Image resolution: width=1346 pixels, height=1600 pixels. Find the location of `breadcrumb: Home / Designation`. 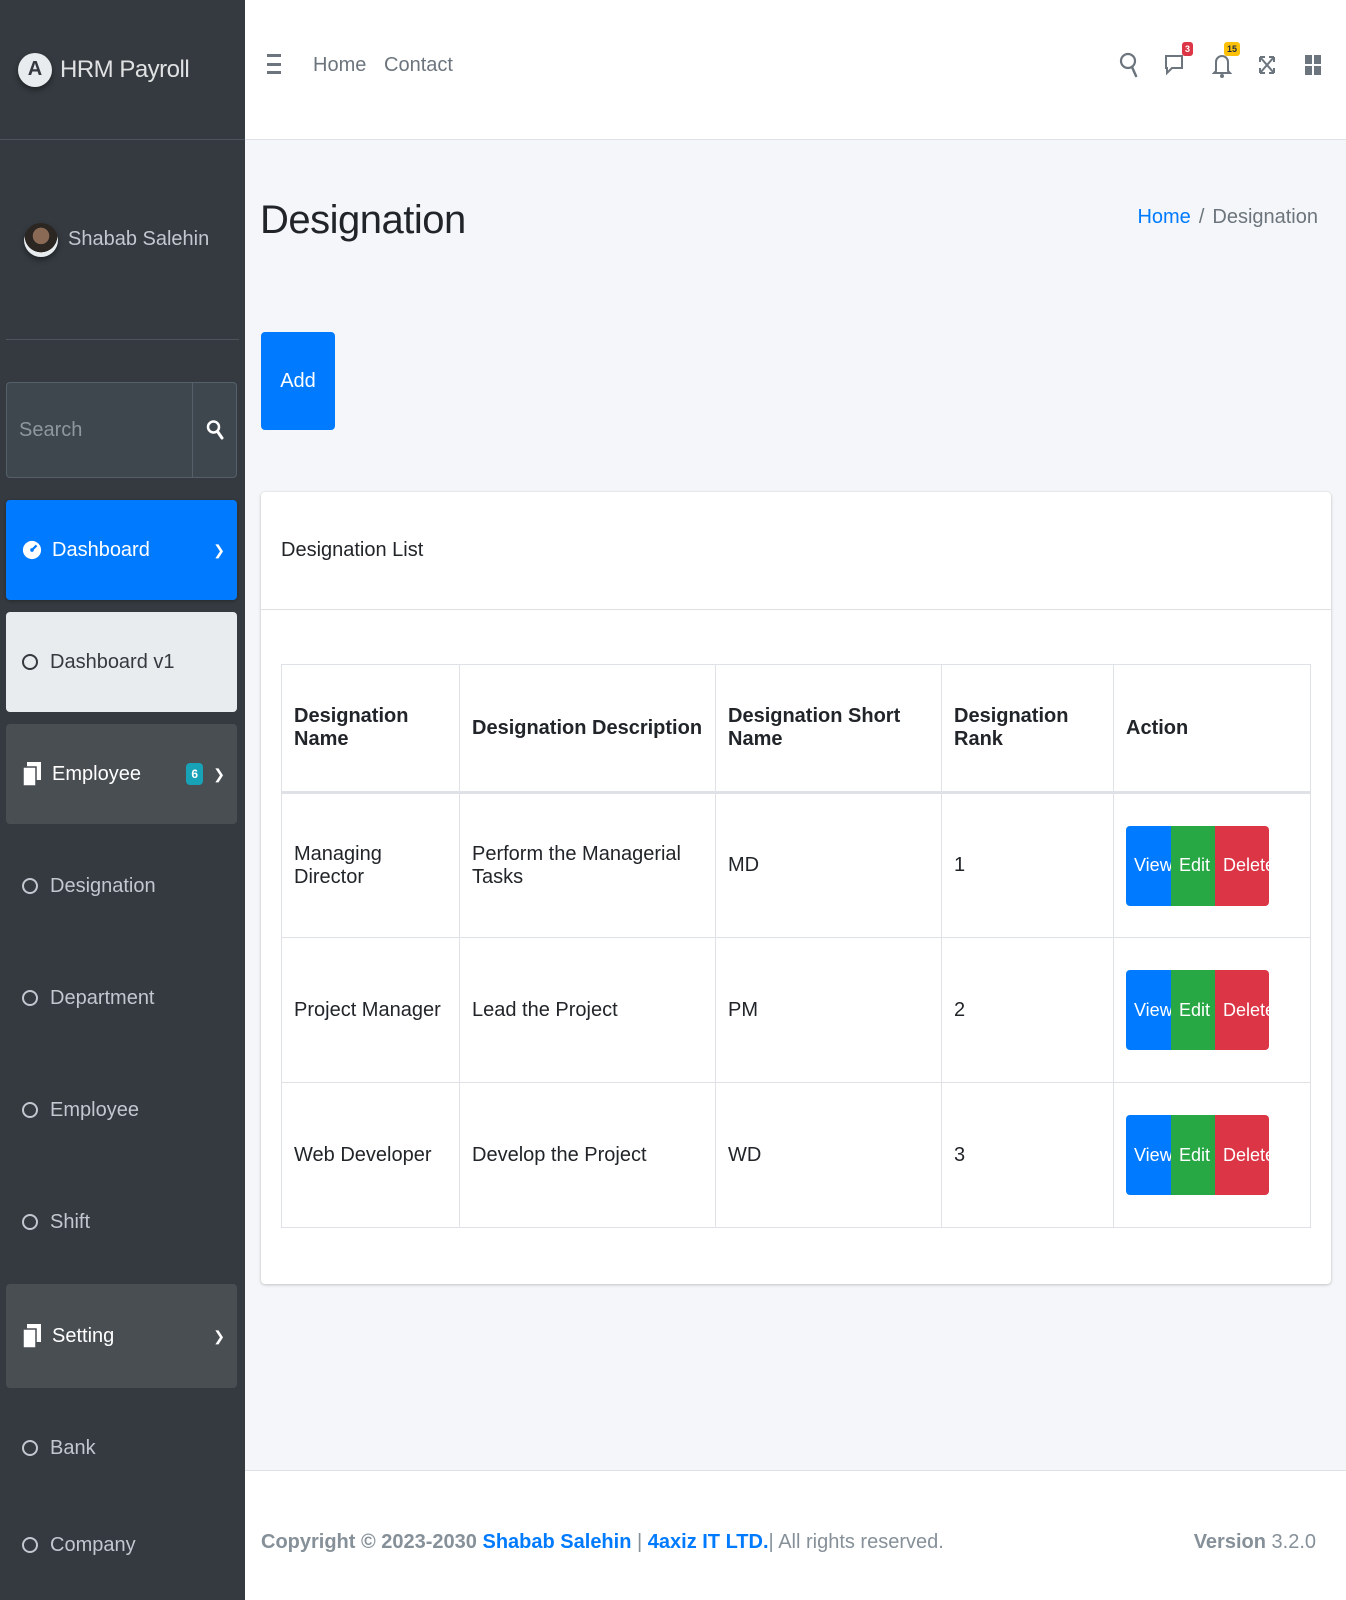

breadcrumb: Home / Designation is located at coordinates (1227, 217).